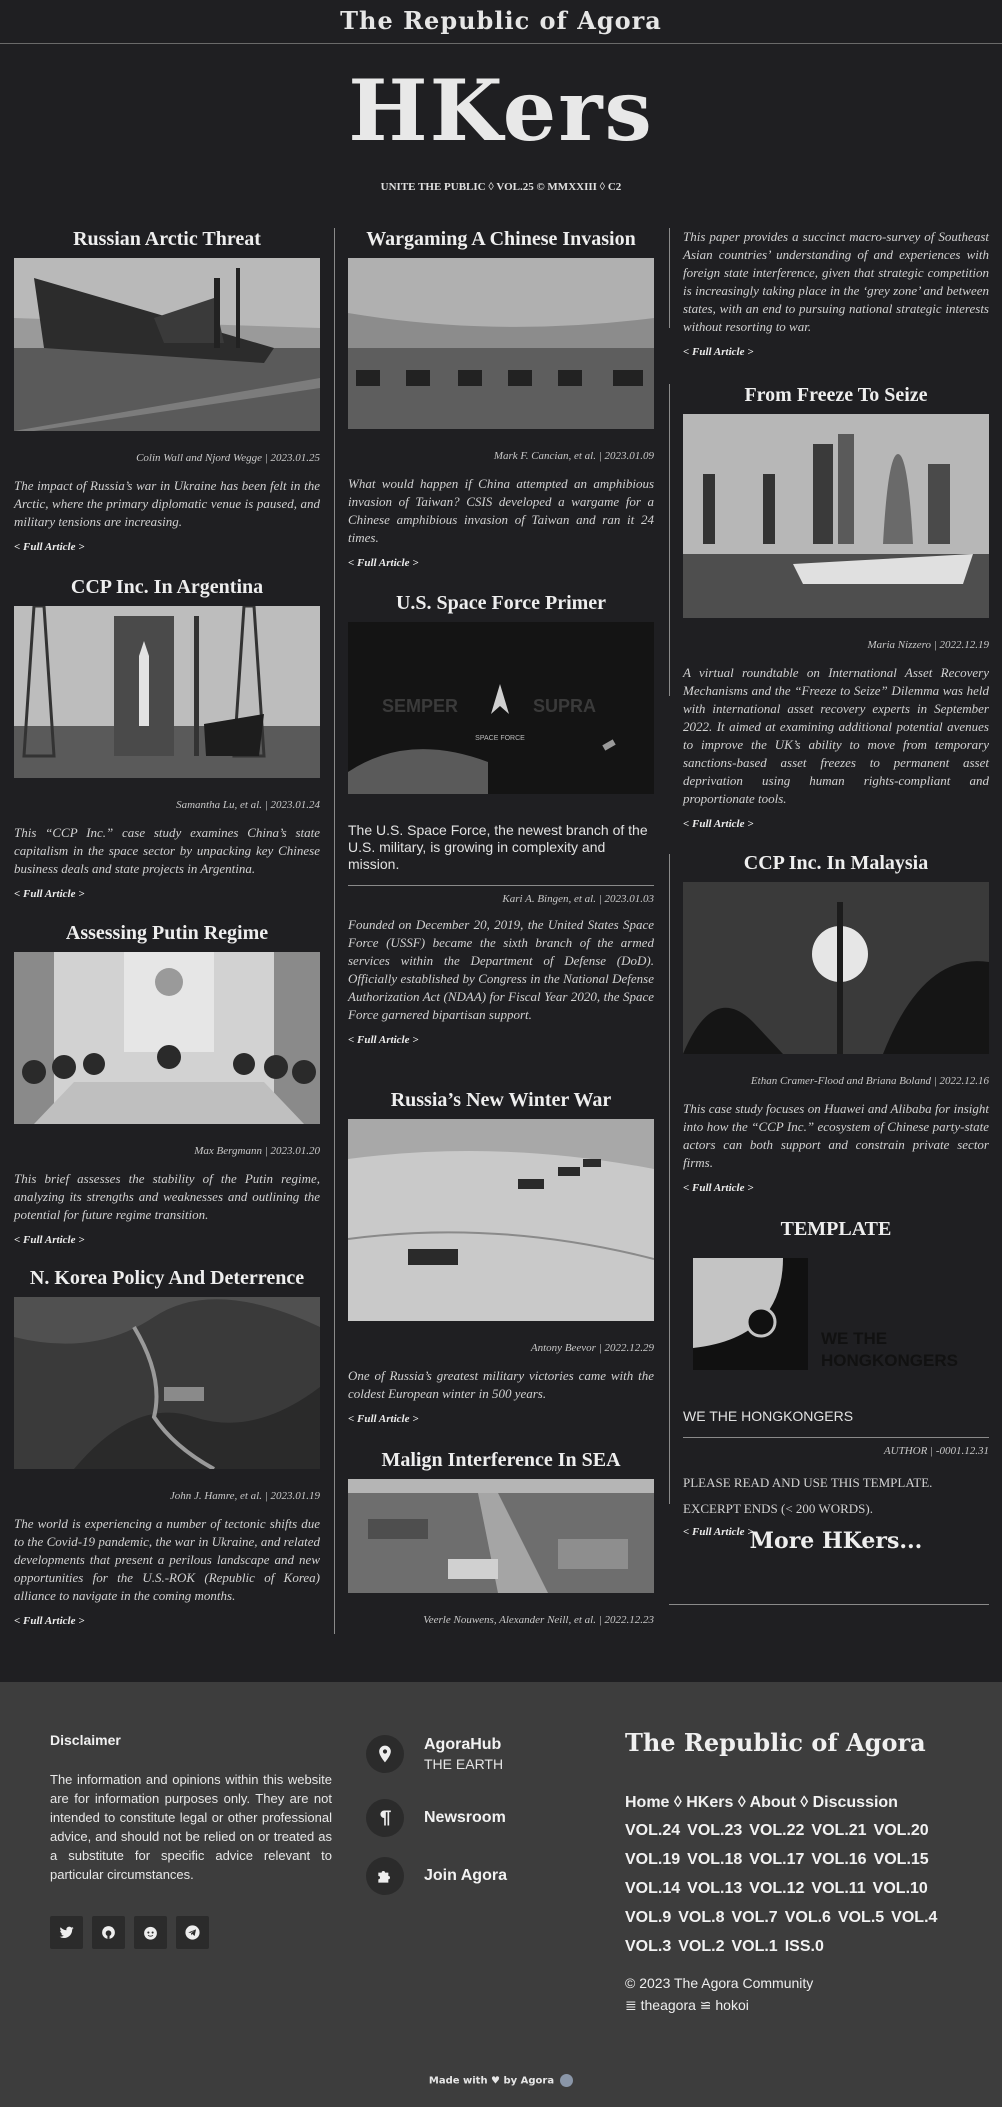  Describe the element at coordinates (838, 1830) in the screenshot. I see `volume-link: VOL.21` at that location.